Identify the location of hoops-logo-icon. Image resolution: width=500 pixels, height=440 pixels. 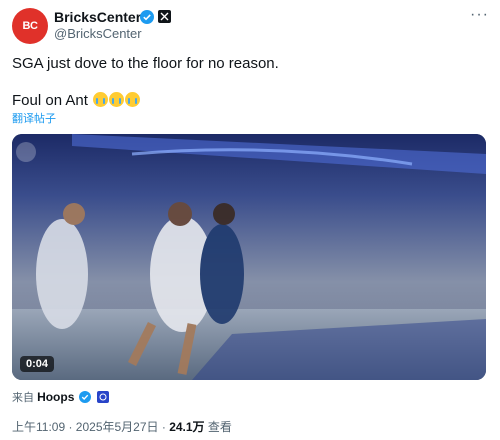
(102, 397).